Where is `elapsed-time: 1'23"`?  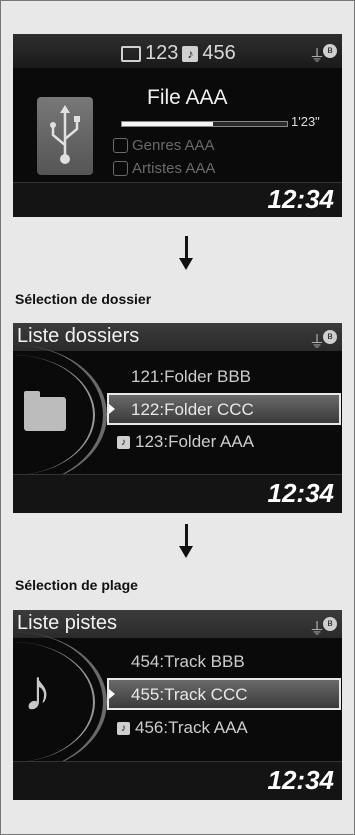 elapsed-time: 1'23" is located at coordinates (305, 121).